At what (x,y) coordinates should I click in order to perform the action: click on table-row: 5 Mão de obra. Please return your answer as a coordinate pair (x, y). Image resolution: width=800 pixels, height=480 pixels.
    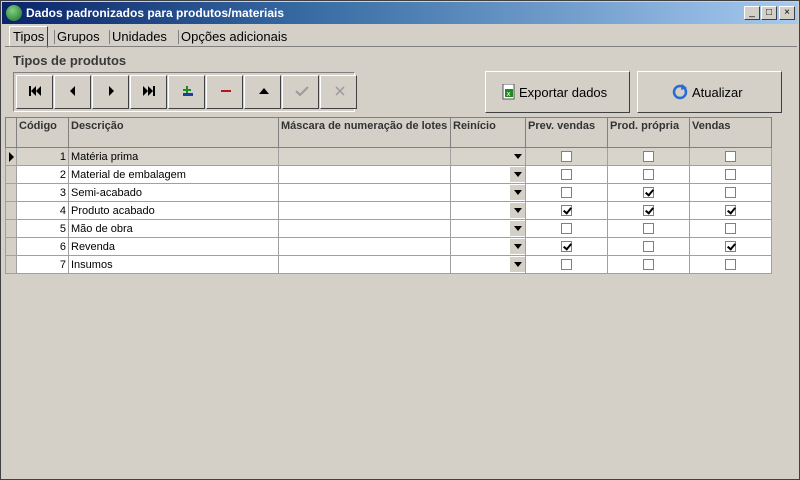
    Looking at the image, I should click on (388, 228).